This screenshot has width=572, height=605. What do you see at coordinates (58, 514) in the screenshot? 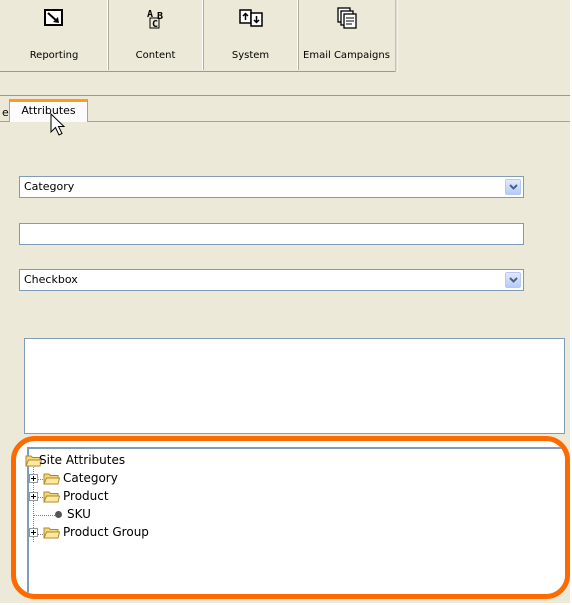
I see `leaf-node-icon` at bounding box center [58, 514].